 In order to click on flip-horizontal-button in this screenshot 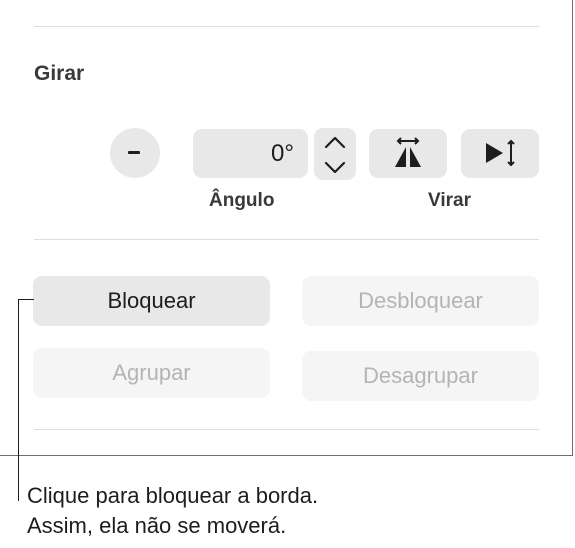, I will do `click(408, 153)`.